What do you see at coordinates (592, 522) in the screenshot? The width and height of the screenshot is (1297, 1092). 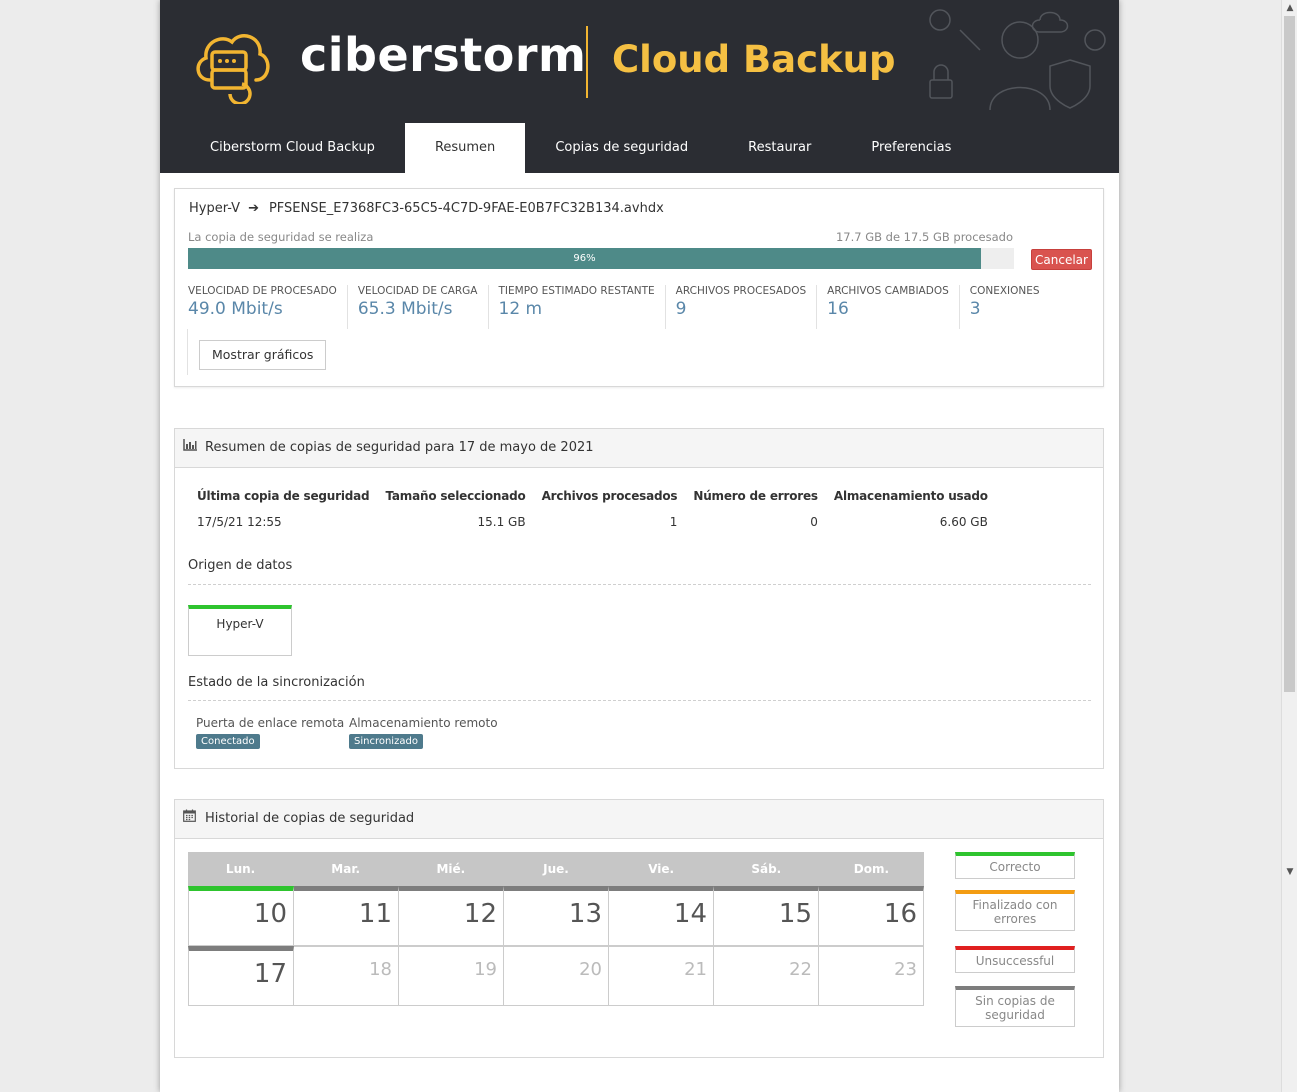 I see `table-row: 17/5/21 12:55 15.1 GB 1 0 6.60 GB` at bounding box center [592, 522].